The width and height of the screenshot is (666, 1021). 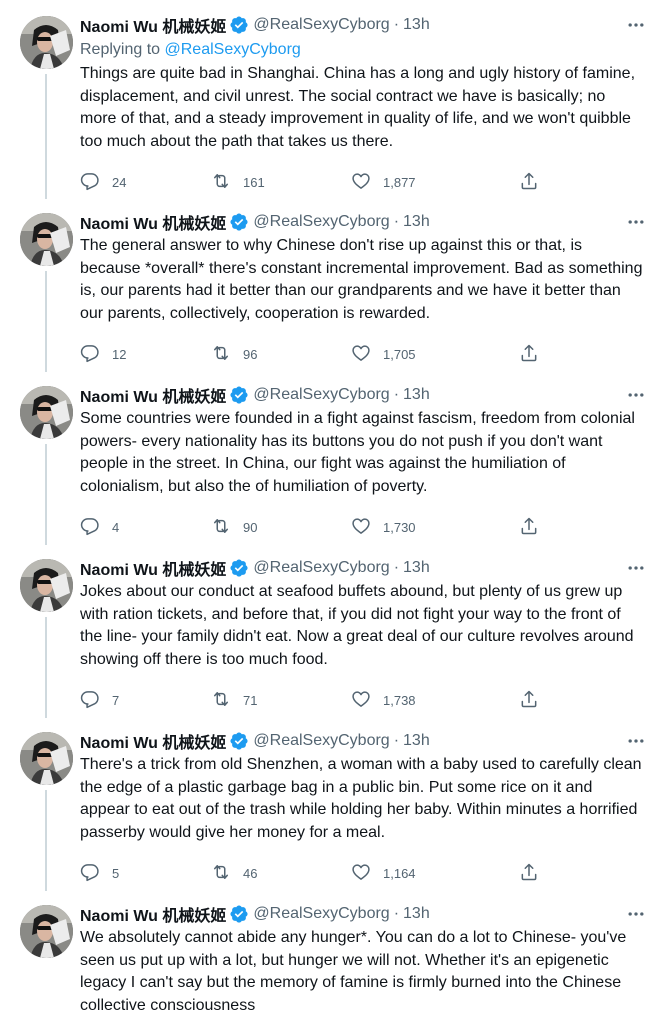 What do you see at coordinates (399, 527) in the screenshot?
I see `like-count: 1,730` at bounding box center [399, 527].